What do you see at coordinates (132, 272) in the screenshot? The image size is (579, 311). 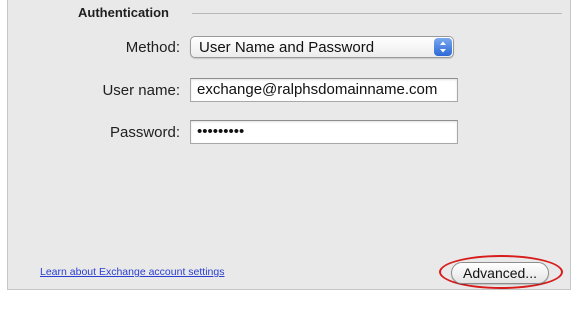 I see `learn-about-exchange-link: Learn about Exchange account settings` at bounding box center [132, 272].